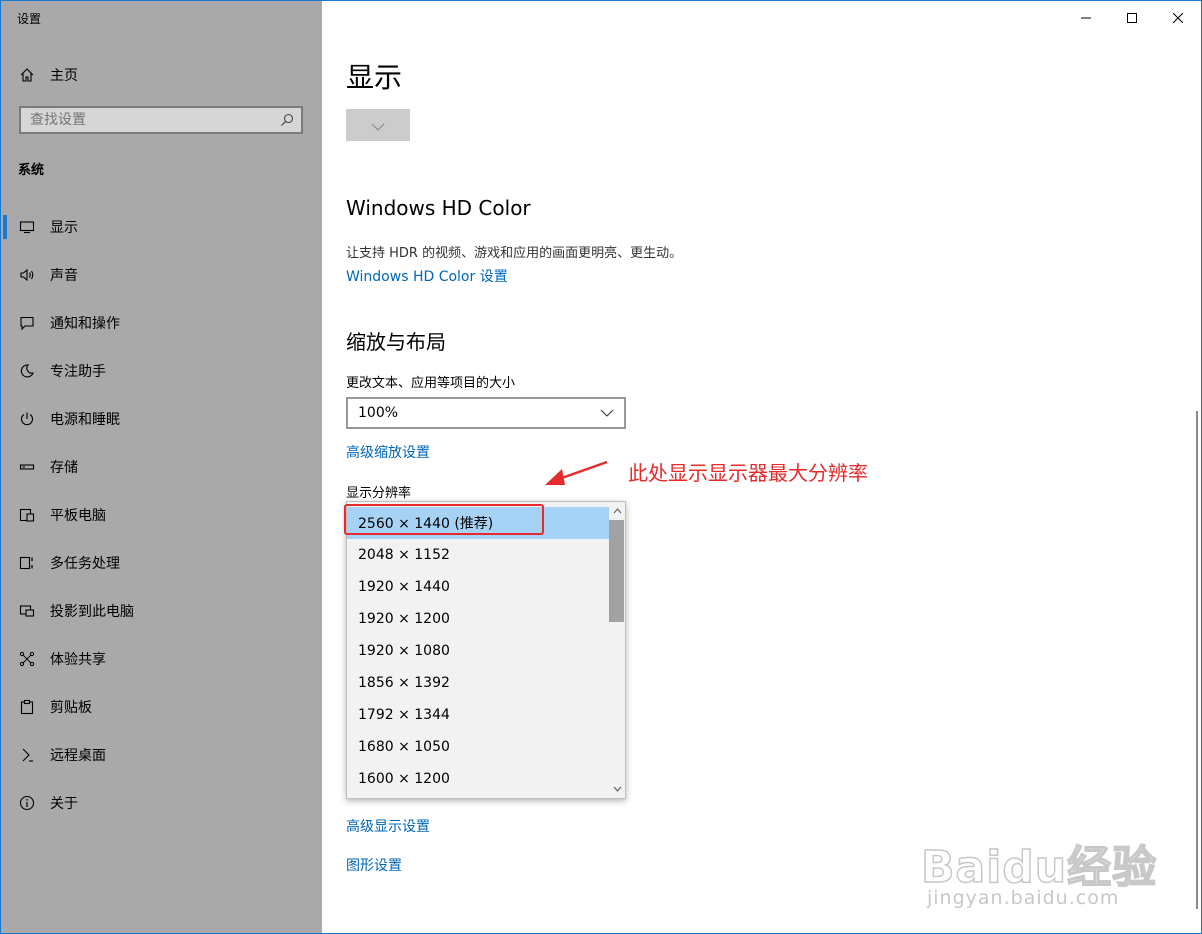 Image resolution: width=1202 pixels, height=934 pixels. I want to click on resolution-option: 1920 × 1440, so click(478, 587).